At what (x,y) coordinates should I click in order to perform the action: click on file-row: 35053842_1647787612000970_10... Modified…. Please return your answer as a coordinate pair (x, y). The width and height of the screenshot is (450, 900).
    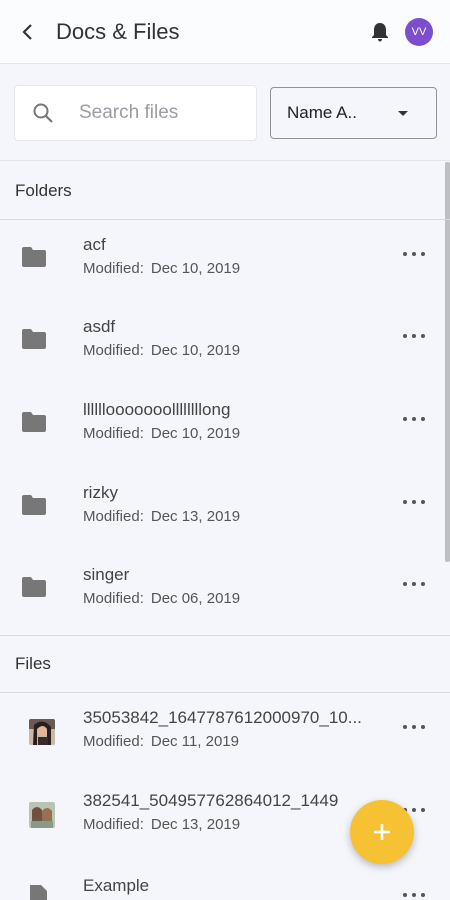
    Looking at the image, I should click on (225, 735).